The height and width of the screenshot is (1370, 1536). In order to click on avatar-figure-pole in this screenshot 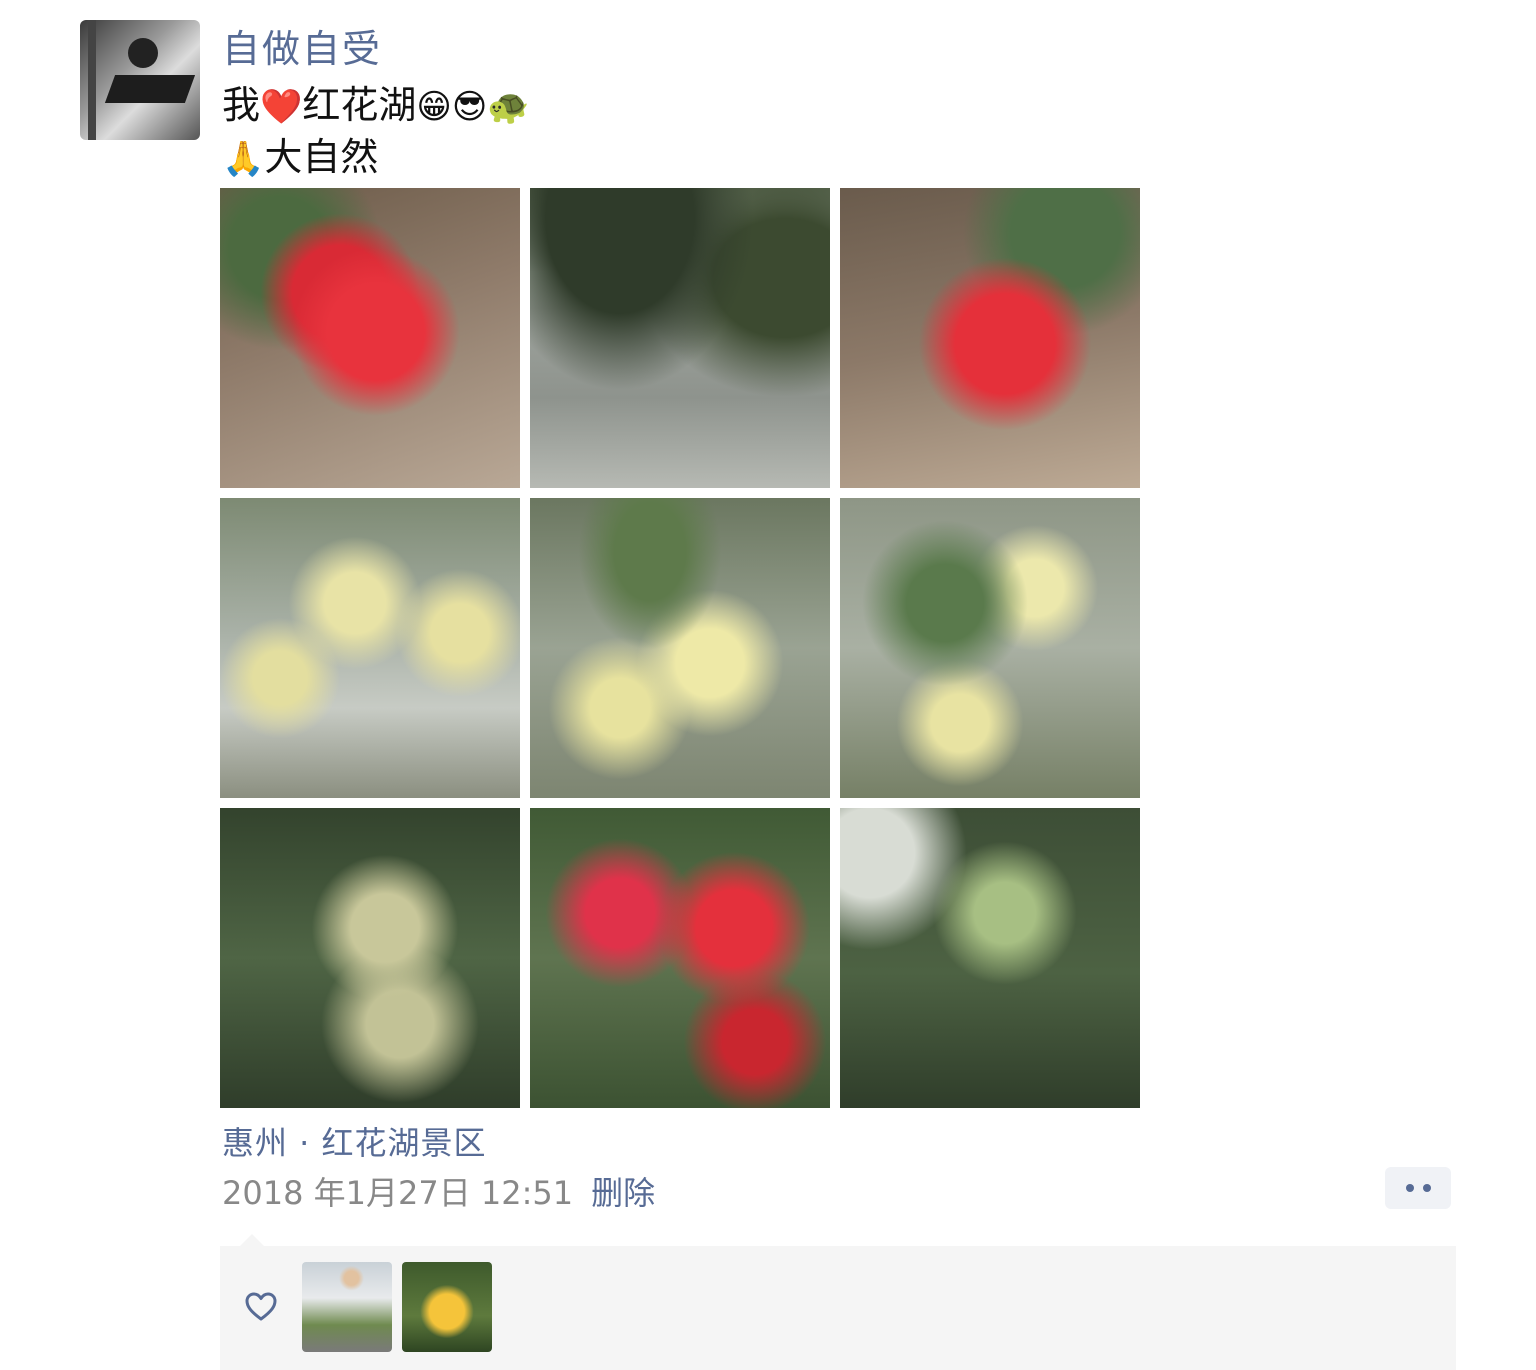, I will do `click(92, 80)`.